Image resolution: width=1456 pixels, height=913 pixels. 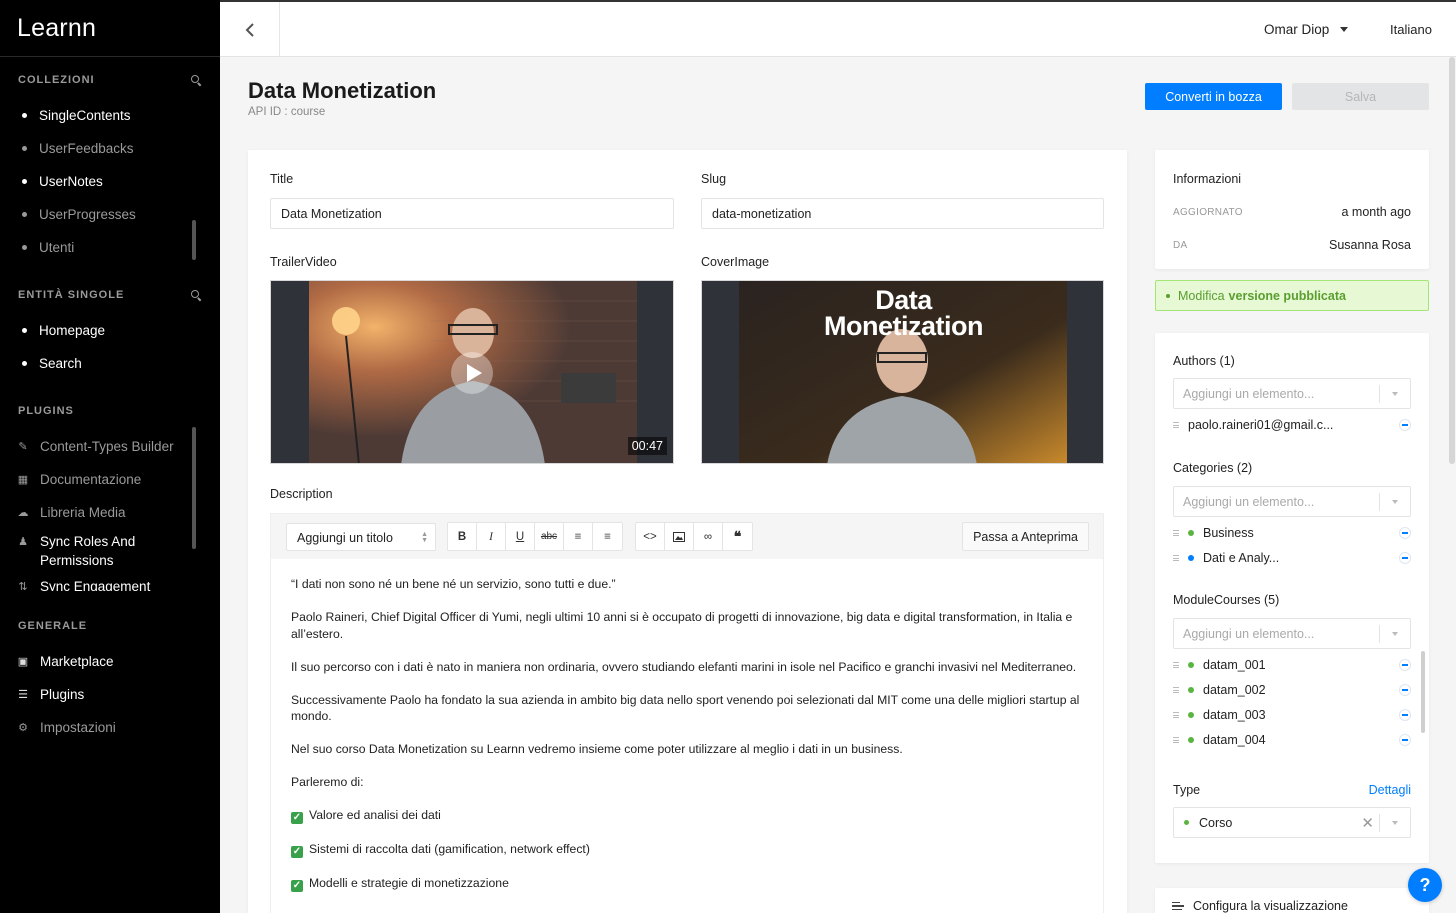 I want to click on cover-image: Data Monetization, so click(x=902, y=372).